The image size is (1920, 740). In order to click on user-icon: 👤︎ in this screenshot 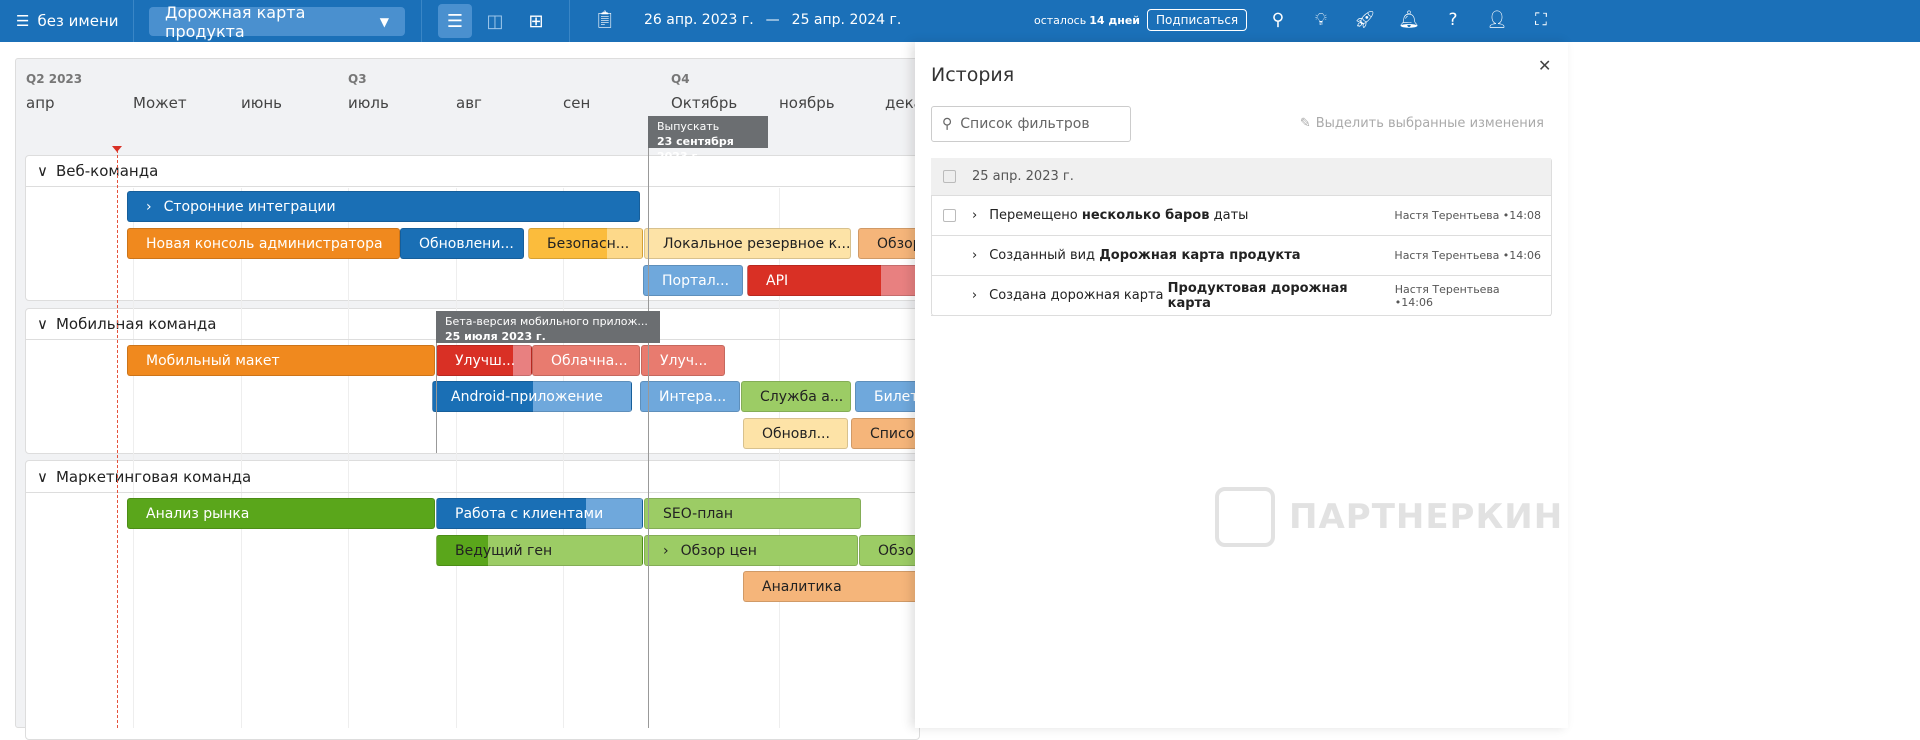, I will do `click(1497, 20)`.